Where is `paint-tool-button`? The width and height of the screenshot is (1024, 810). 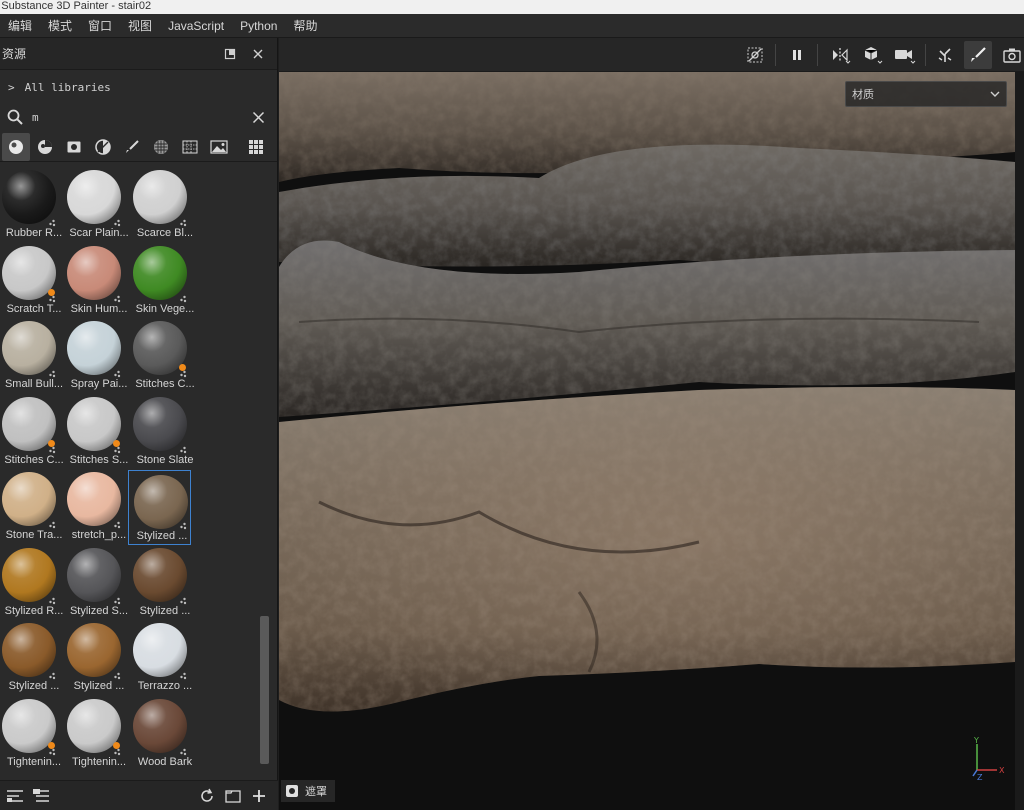 paint-tool-button is located at coordinates (978, 55).